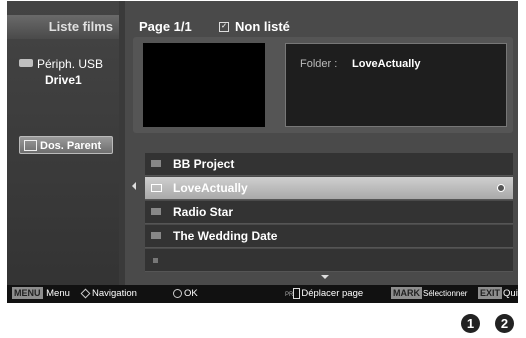 The height and width of the screenshot is (338, 526). Describe the element at coordinates (85, 293) in the screenshot. I see `navigation-icon` at that location.